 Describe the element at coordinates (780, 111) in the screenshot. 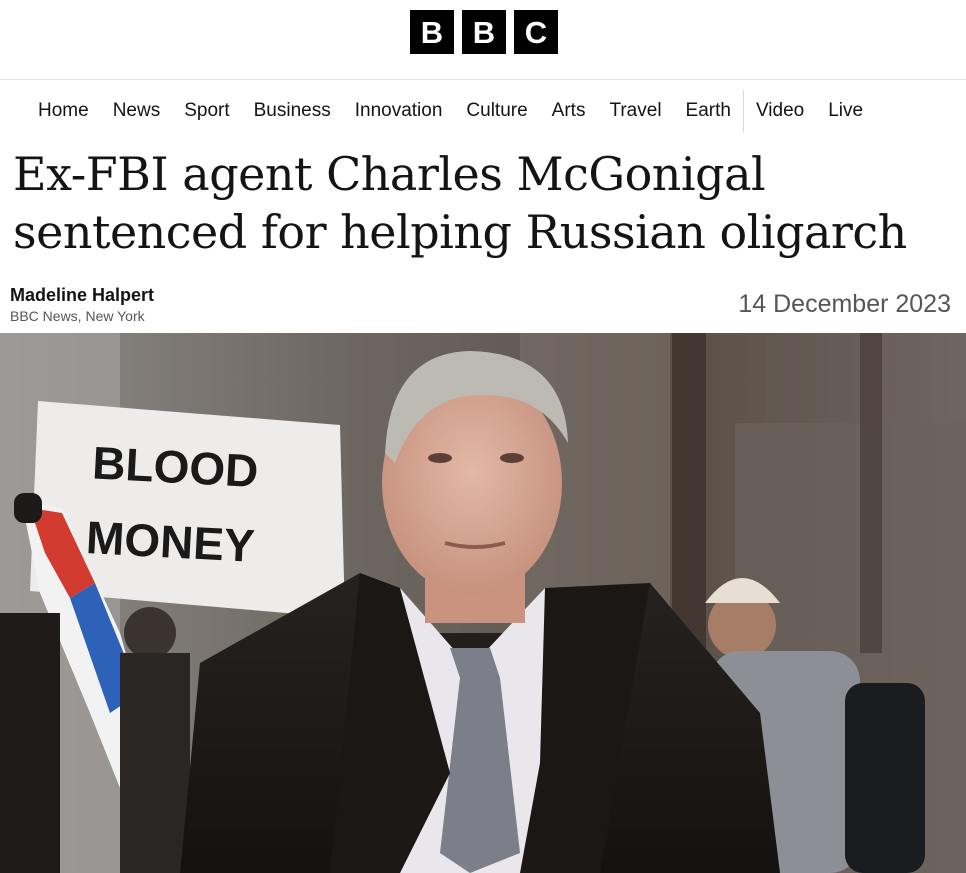

I see `nav-item-video: Video` at that location.